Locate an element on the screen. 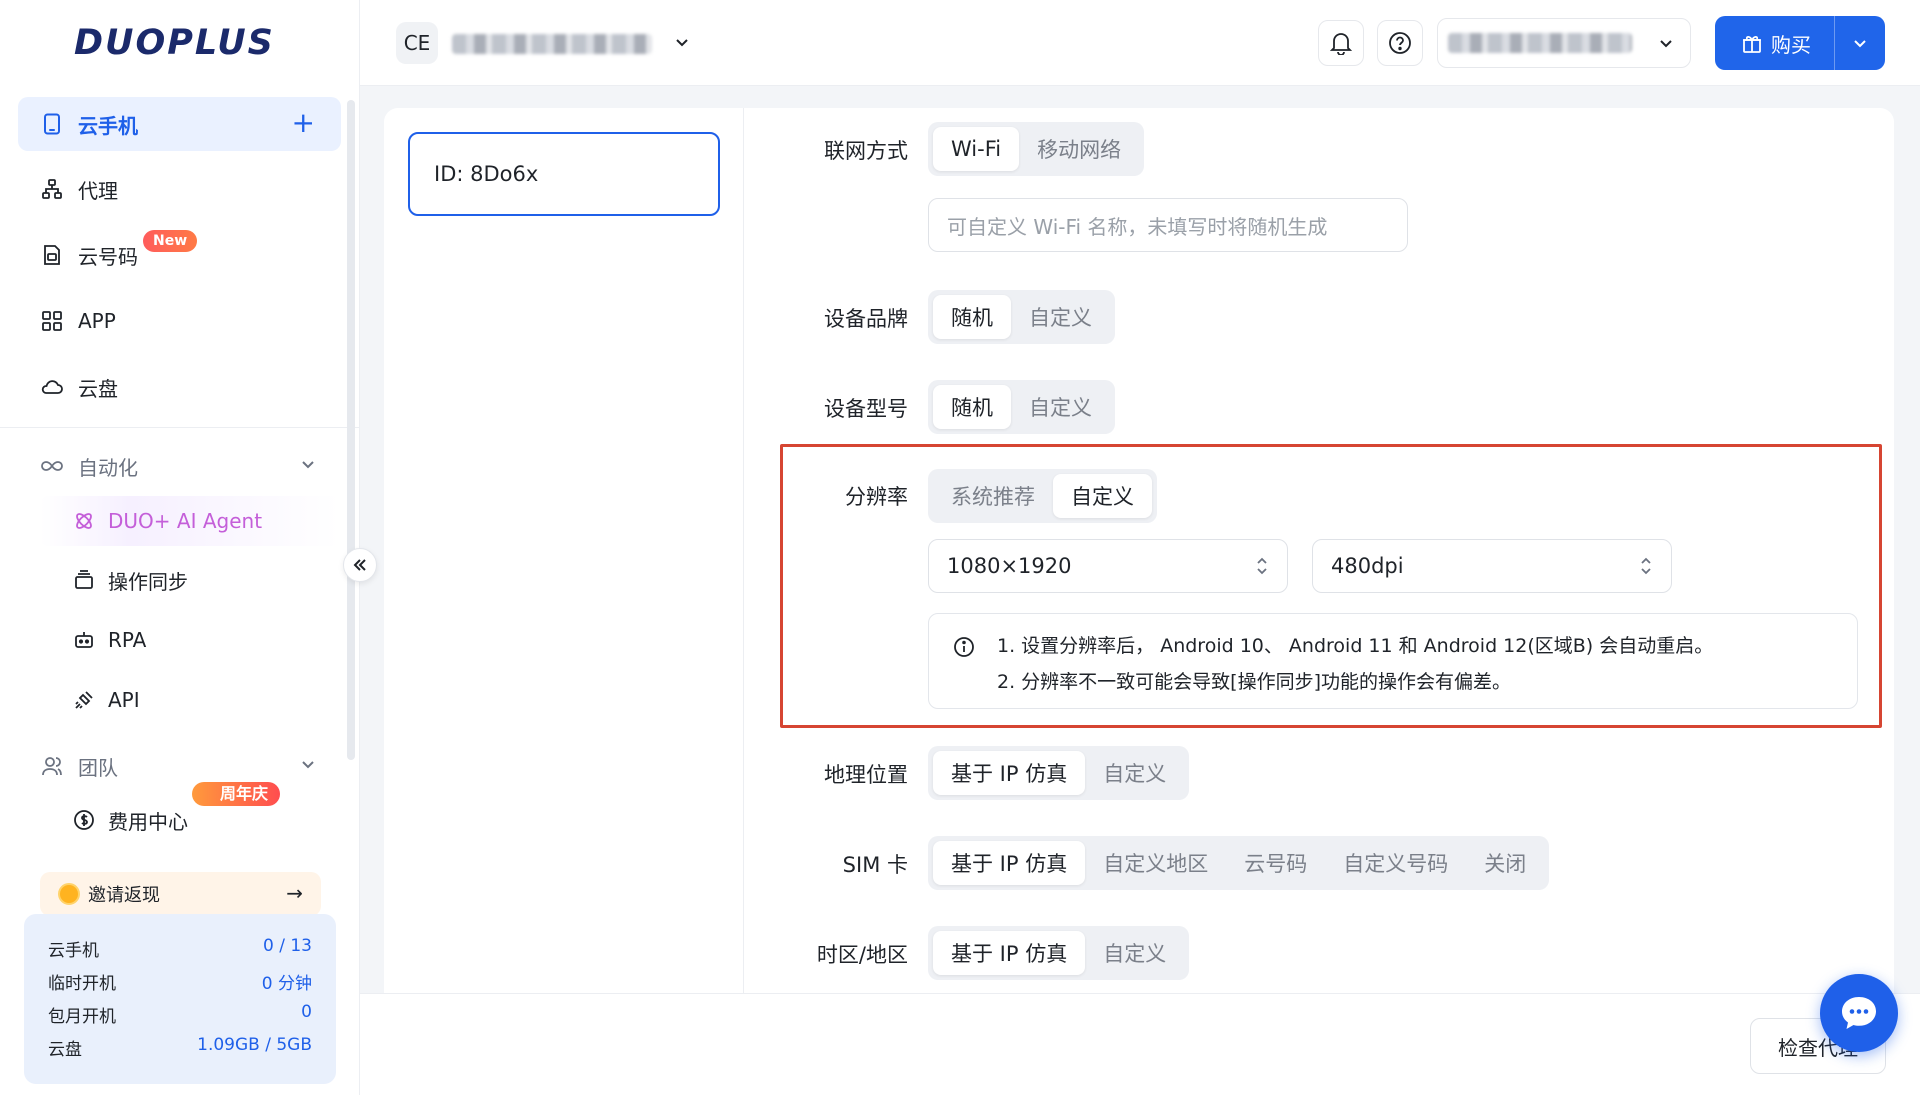  sidebar-item-label: 云号码 is located at coordinates (108, 256).